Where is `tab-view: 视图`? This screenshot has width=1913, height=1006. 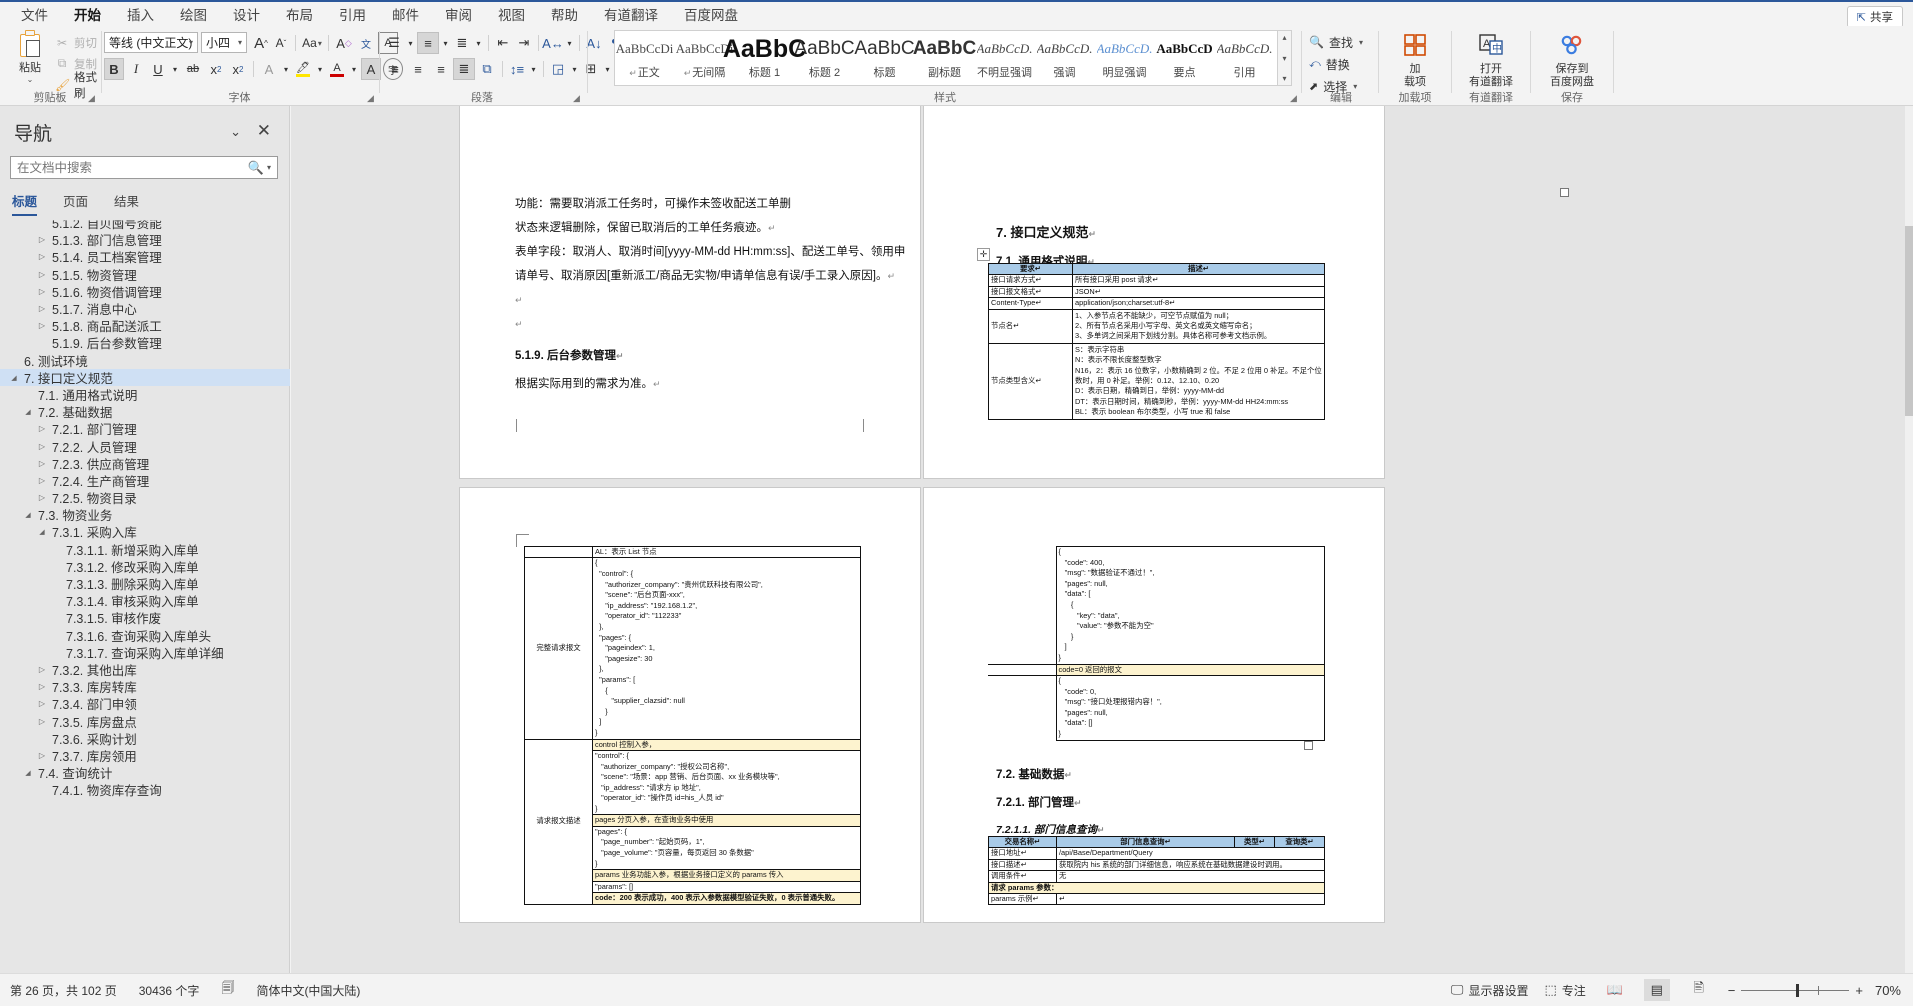 tab-view: 视图 is located at coordinates (511, 14).